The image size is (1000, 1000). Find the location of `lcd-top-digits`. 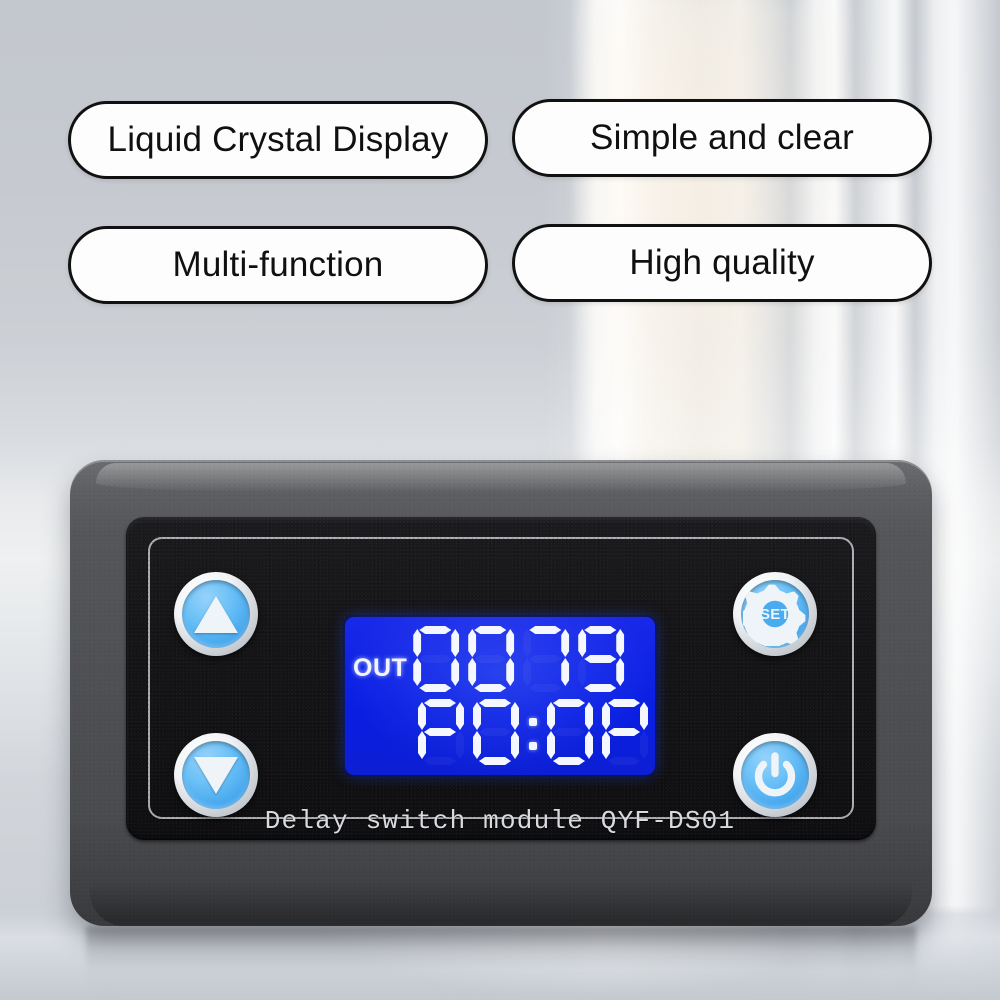

lcd-top-digits is located at coordinates (520, 659).